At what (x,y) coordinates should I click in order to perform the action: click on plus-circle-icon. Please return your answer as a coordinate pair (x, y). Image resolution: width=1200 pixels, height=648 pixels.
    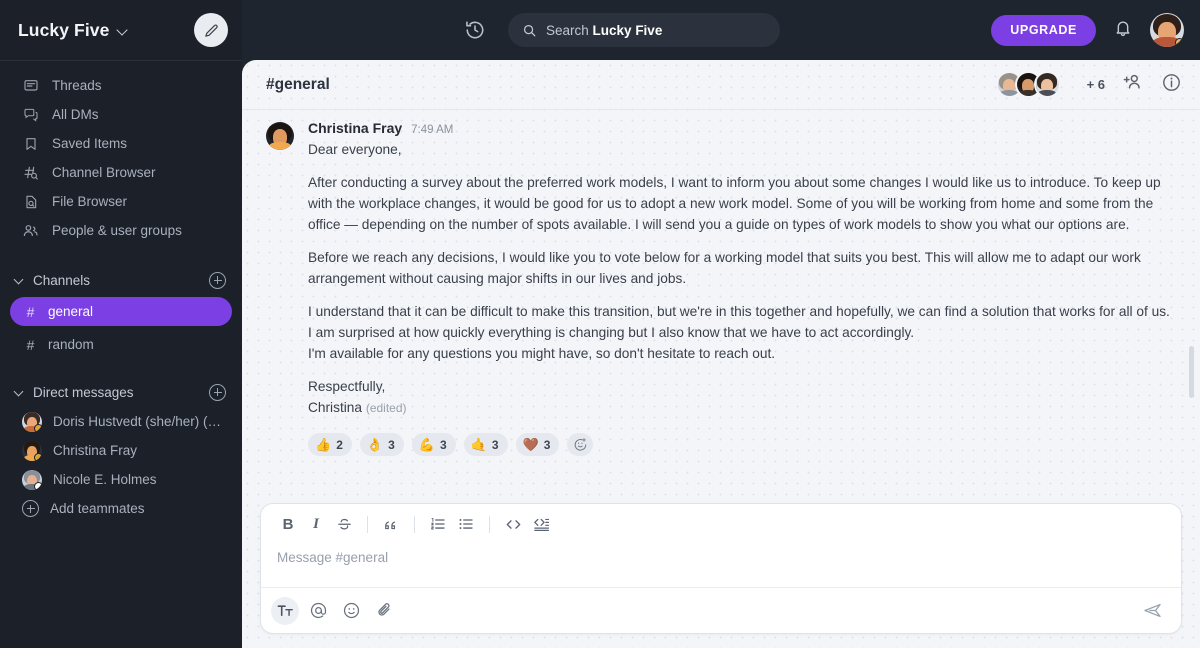
    Looking at the image, I should click on (30, 508).